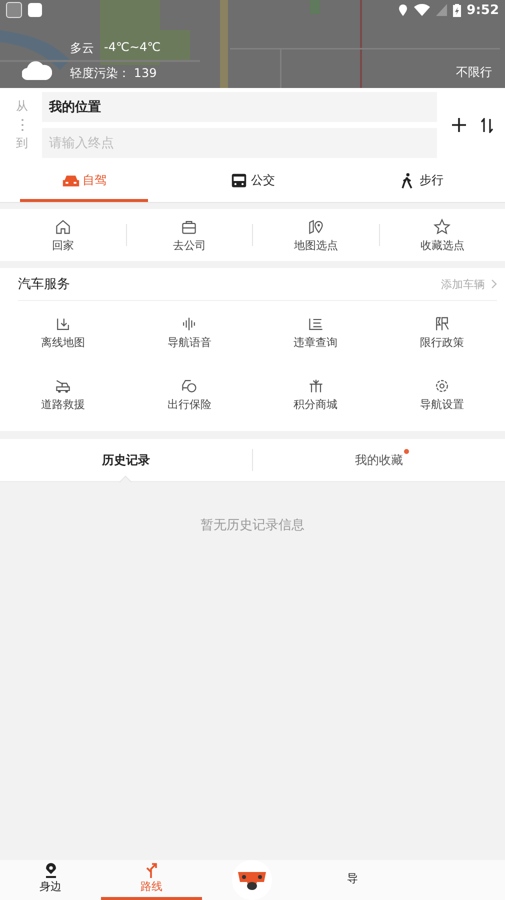 The width and height of the screenshot is (505, 900). What do you see at coordinates (441, 332) in the screenshot?
I see `service-button: 限行政策` at bounding box center [441, 332].